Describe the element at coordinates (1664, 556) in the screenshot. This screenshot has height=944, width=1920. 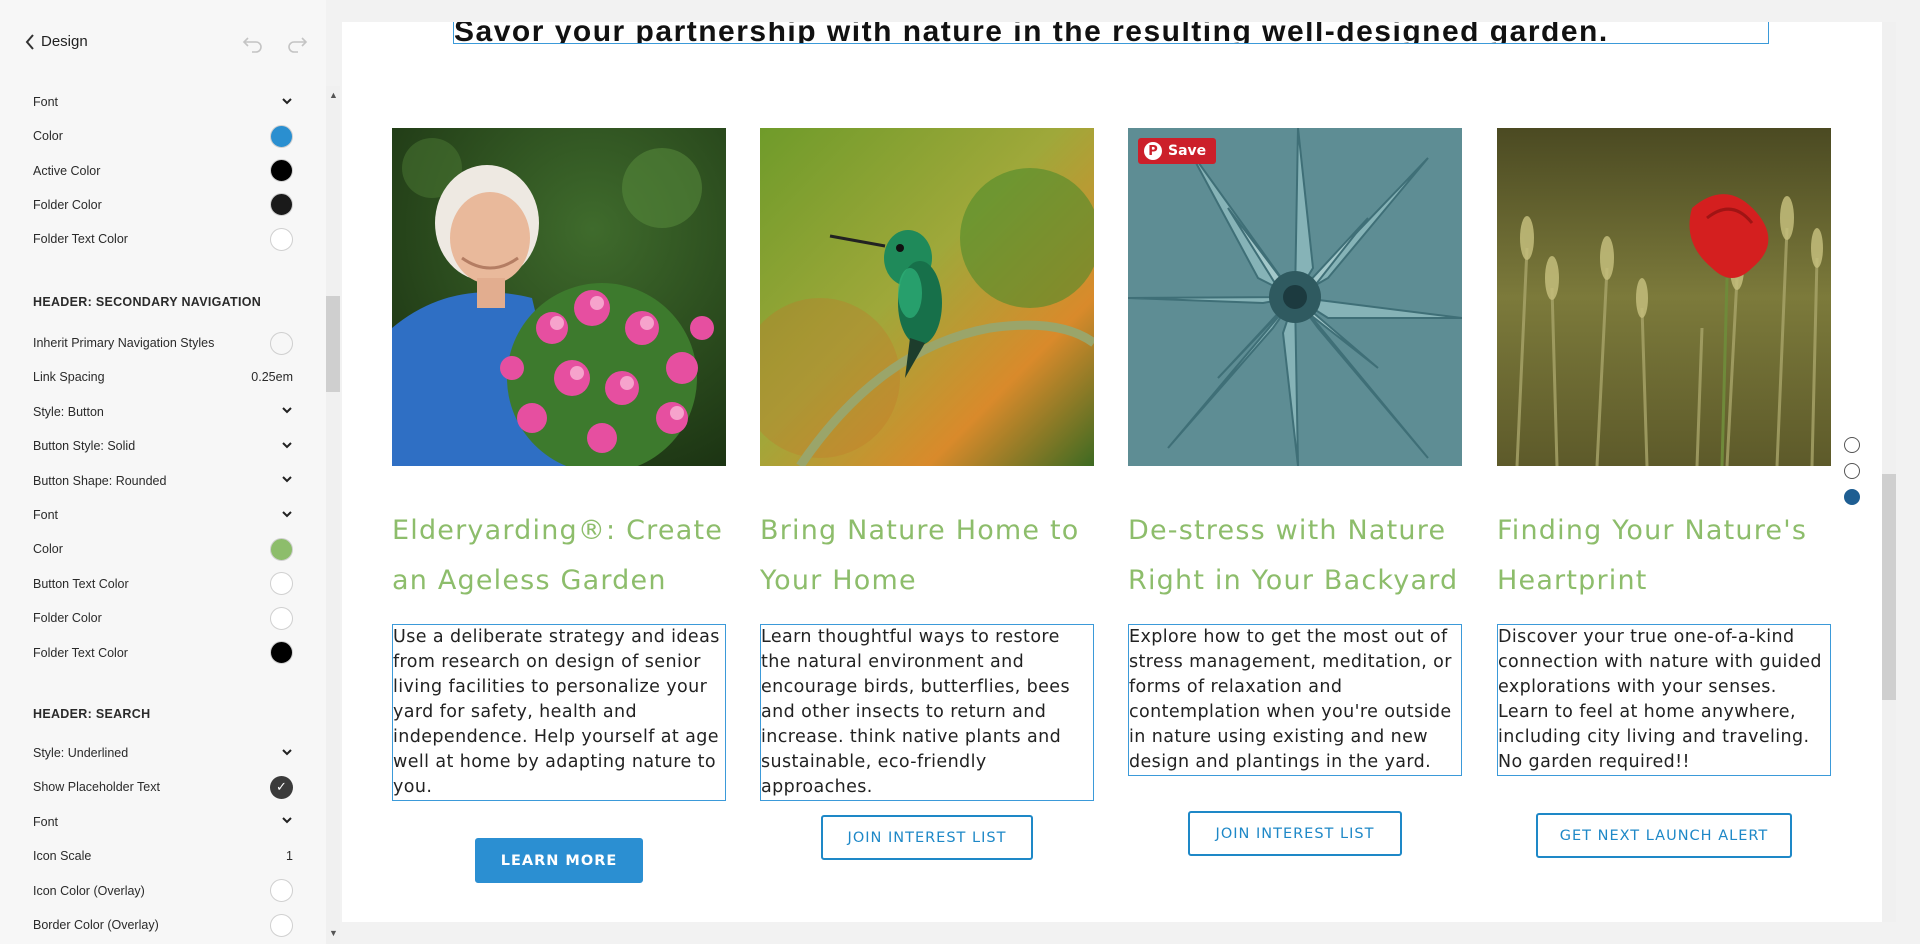
I see `card-title: Finding Your Nature's Heartprint` at that location.